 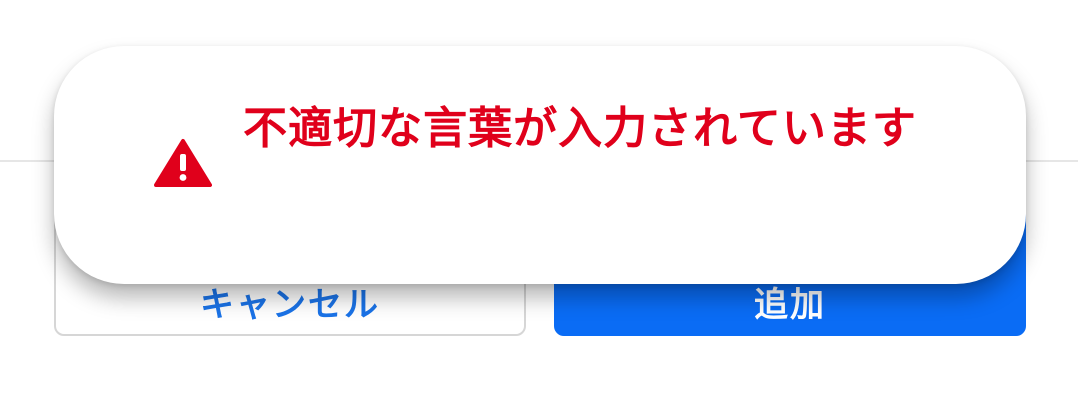 What do you see at coordinates (580, 128) in the screenshot?
I see `toast-message: 不適切な言葉が入力されています` at bounding box center [580, 128].